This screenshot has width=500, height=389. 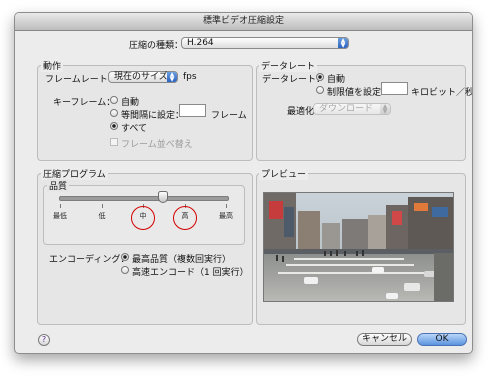 I want to click on frame-rate-value: 現在のサイズ, so click(x=141, y=77).